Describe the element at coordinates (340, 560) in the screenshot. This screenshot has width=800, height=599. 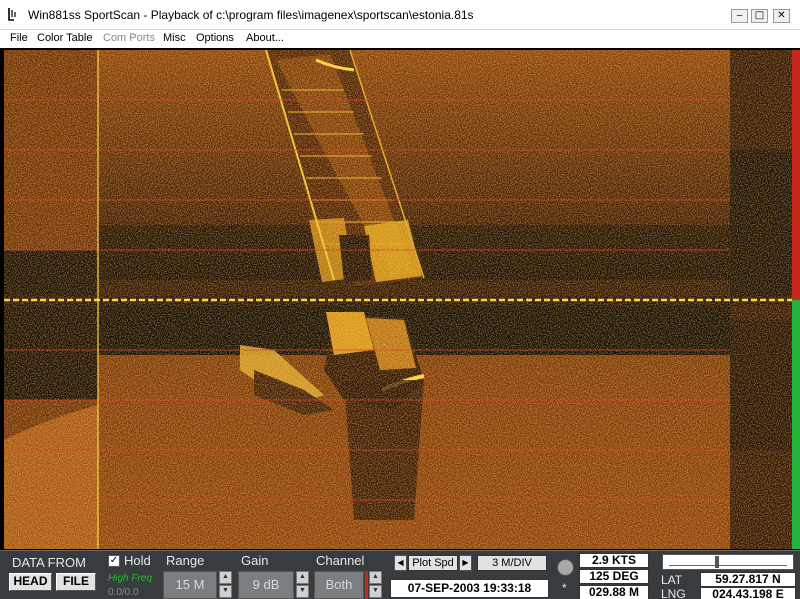
I see `channel-label: Channel` at that location.